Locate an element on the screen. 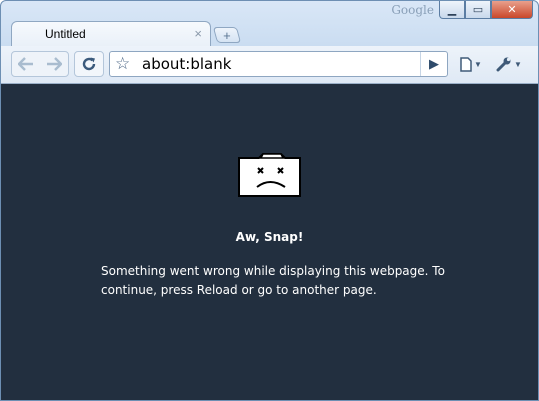 This screenshot has height=401, width=539. tab-close-icon: × is located at coordinates (198, 33).